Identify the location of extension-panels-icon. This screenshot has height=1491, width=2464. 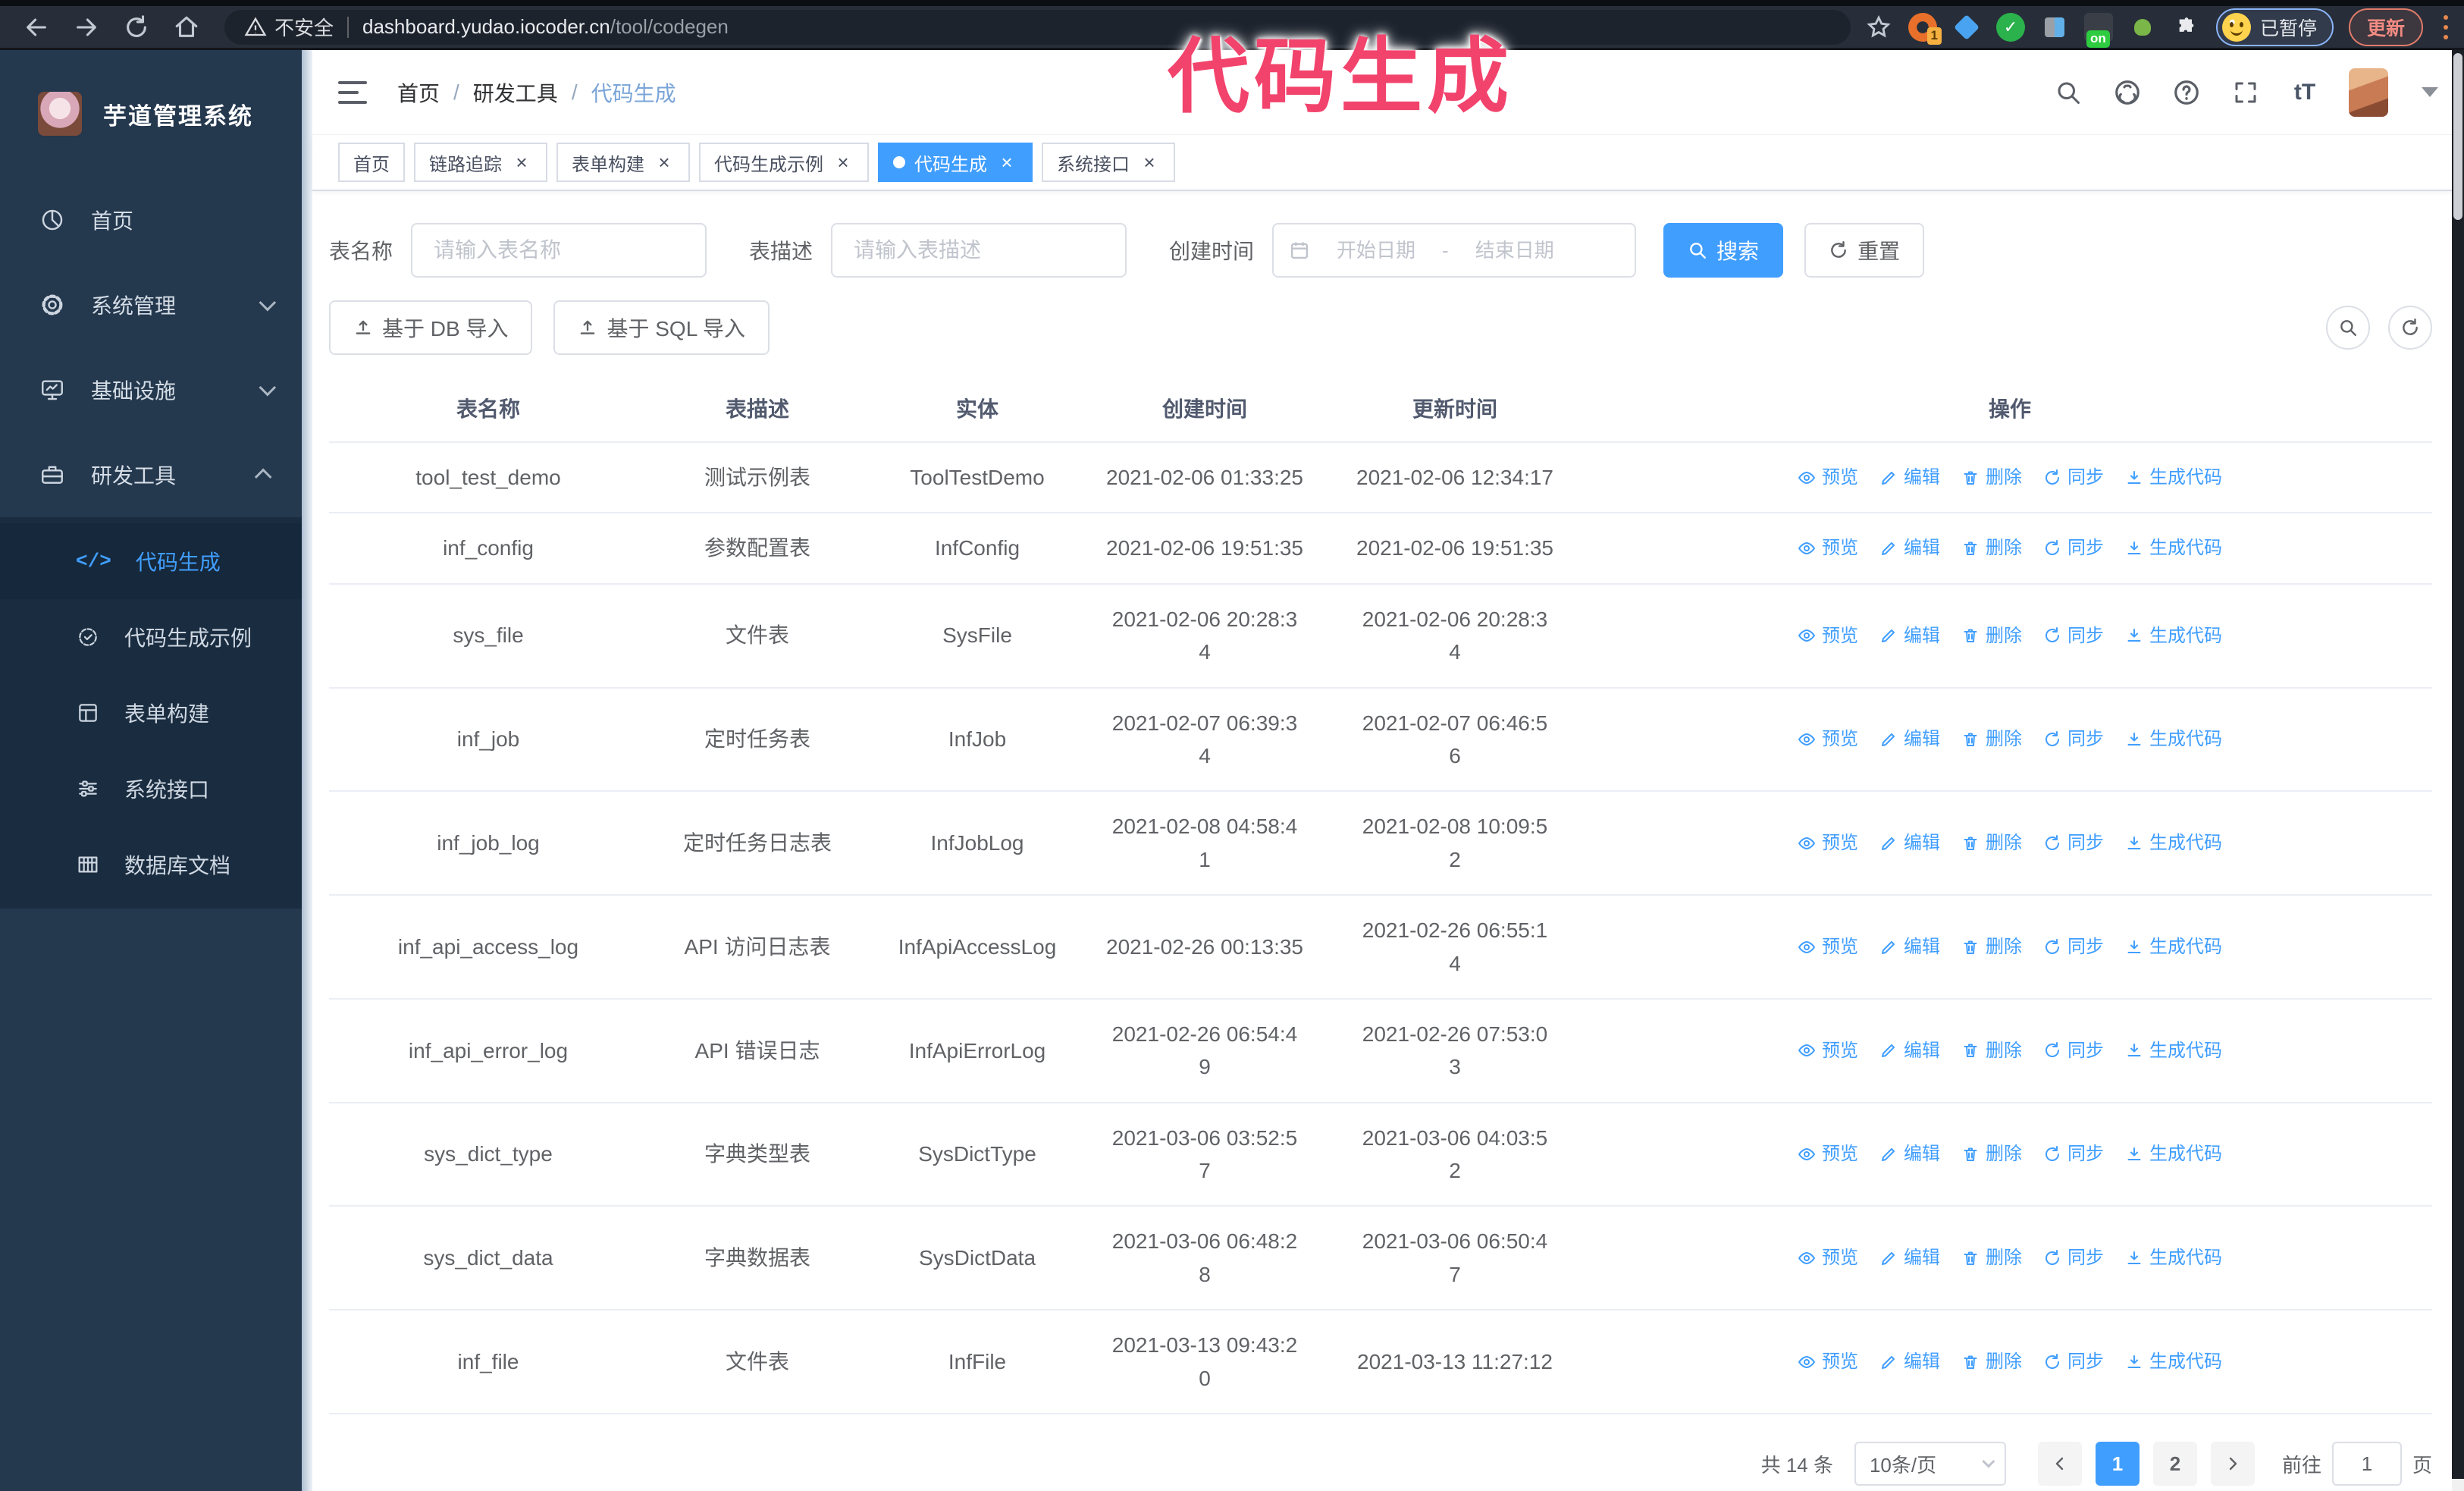
(2054, 27).